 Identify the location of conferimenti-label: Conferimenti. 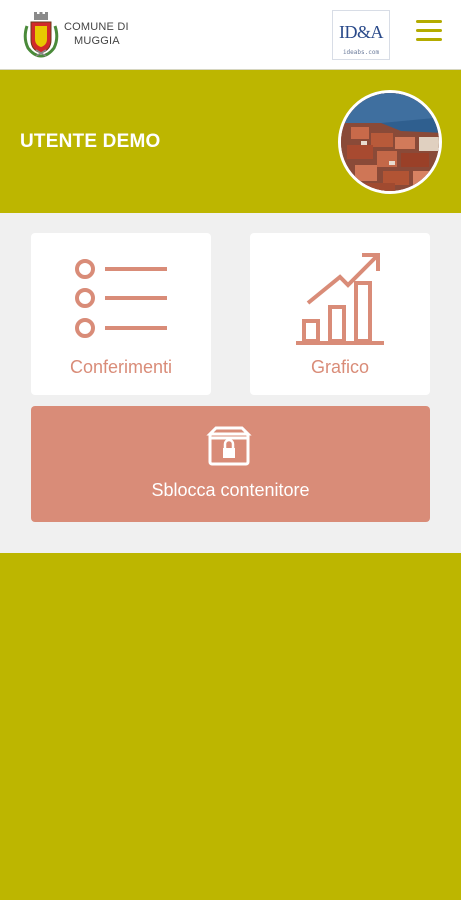
(121, 367).